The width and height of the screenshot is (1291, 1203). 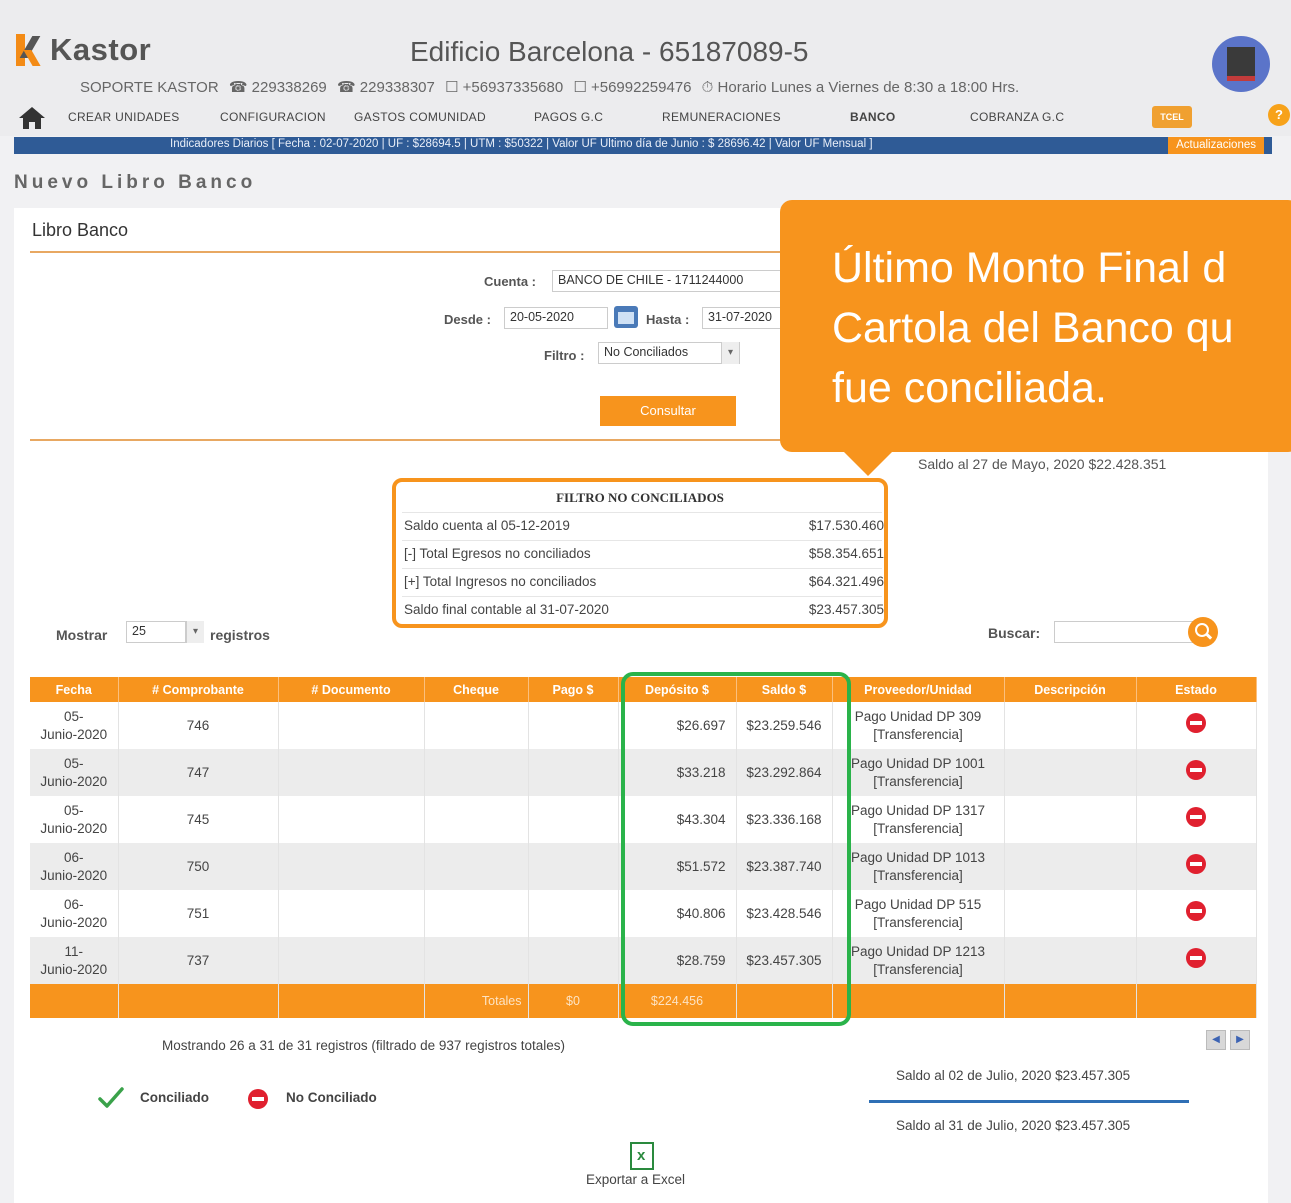 What do you see at coordinates (784, 725) in the screenshot?
I see `cell-saldo: $23.259.546` at bounding box center [784, 725].